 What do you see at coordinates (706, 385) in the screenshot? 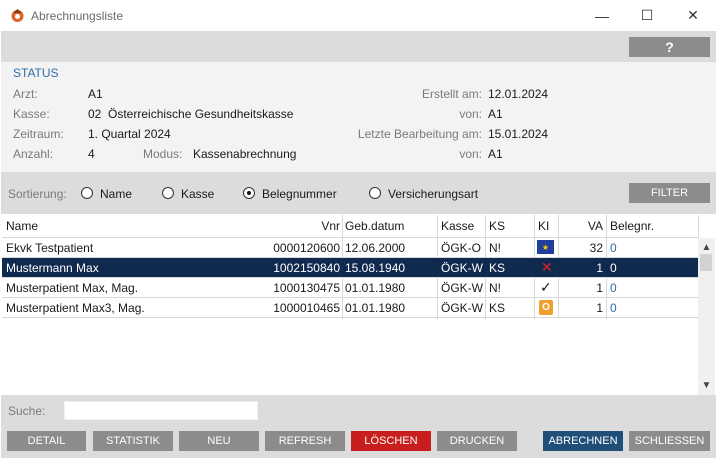
I see `scroll-down-icon: ▼` at bounding box center [706, 385].